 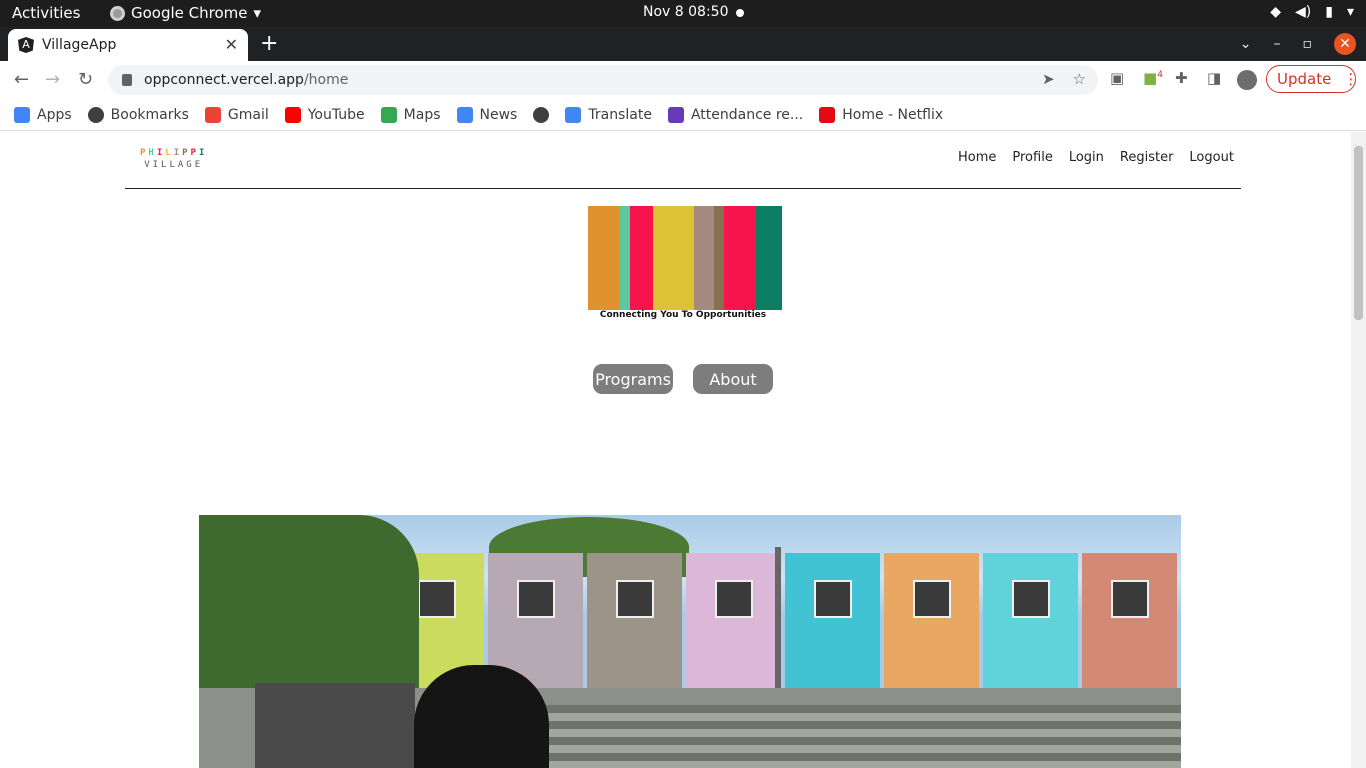 I want to click on site-nav: Home Profile Login Register Logout, so click(x=1096, y=157).